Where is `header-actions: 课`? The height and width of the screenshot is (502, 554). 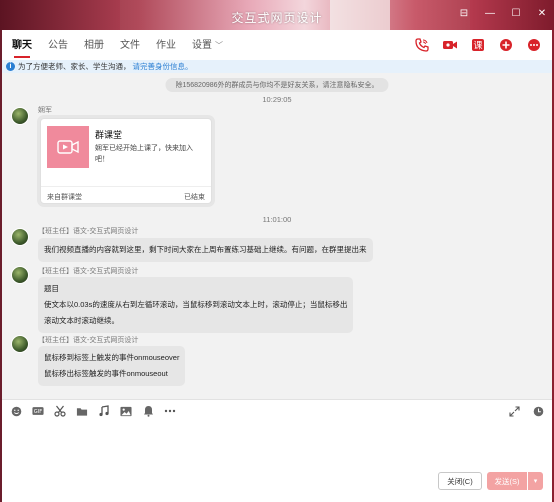 header-actions: 课 is located at coordinates (478, 45).